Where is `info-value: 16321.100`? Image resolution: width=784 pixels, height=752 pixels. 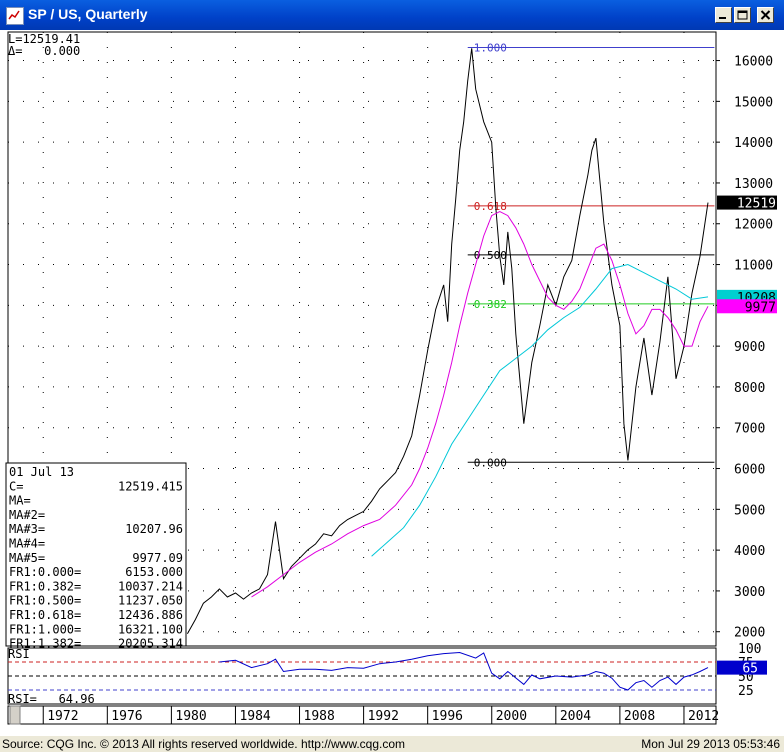
info-value: 16321.100 is located at coordinates (150, 629).